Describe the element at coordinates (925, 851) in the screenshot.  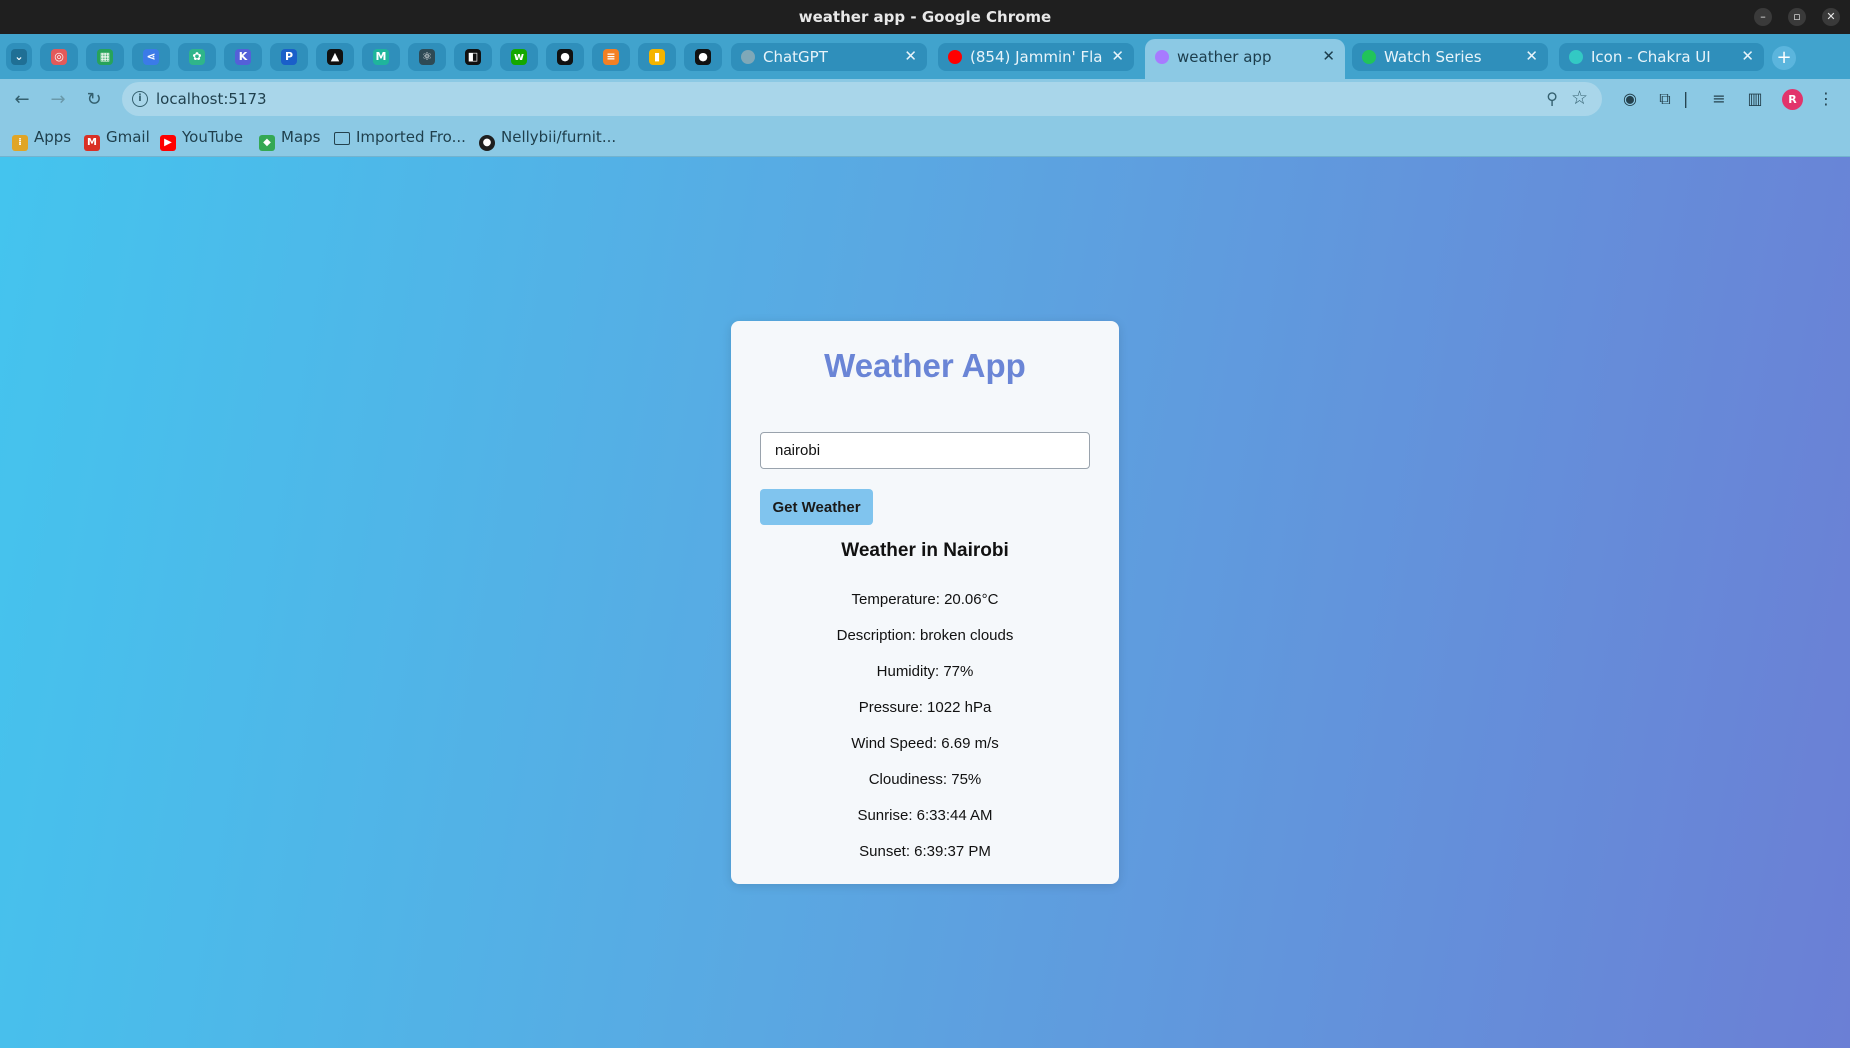
I see `sunset-text: Sunset: 6:39:37 PM` at that location.